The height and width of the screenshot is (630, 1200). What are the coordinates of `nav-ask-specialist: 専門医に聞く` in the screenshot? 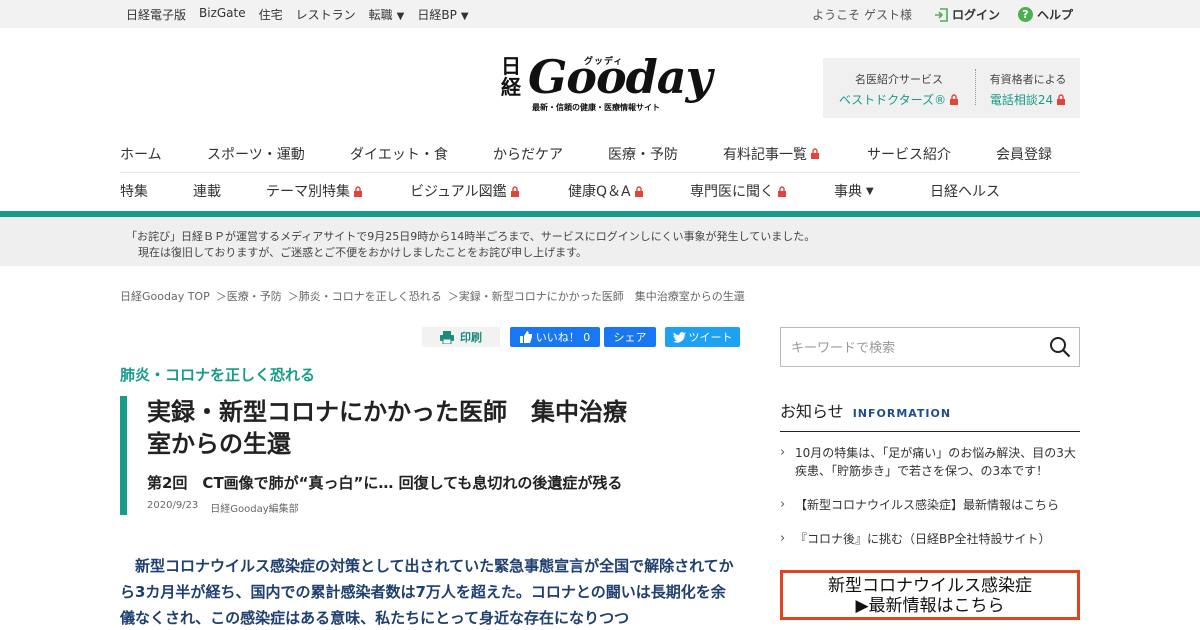 It's located at (762, 191).